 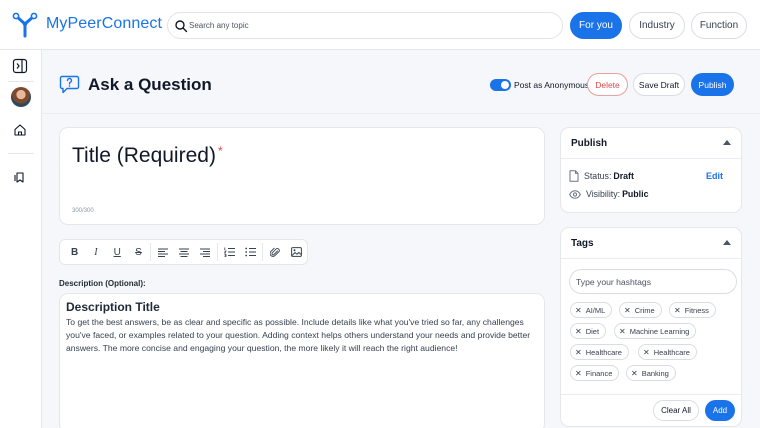 I want to click on bullet-list-icon, so click(x=251, y=252).